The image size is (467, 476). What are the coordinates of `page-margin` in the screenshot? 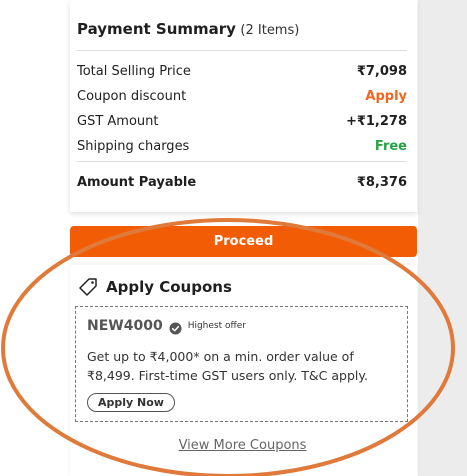 It's located at (35, 238).